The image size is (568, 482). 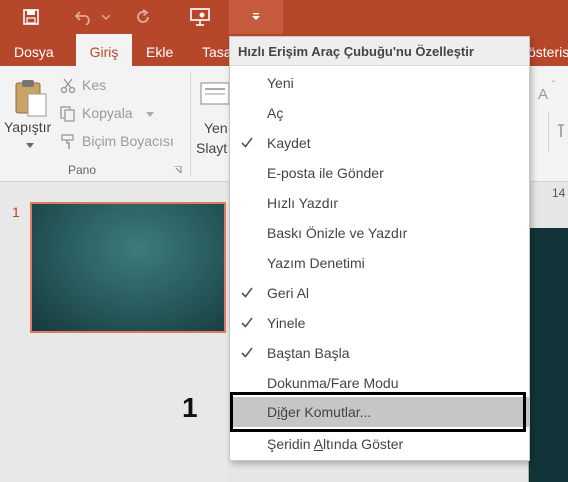 I want to click on menu-item: Baştan Başla, so click(x=379, y=353).